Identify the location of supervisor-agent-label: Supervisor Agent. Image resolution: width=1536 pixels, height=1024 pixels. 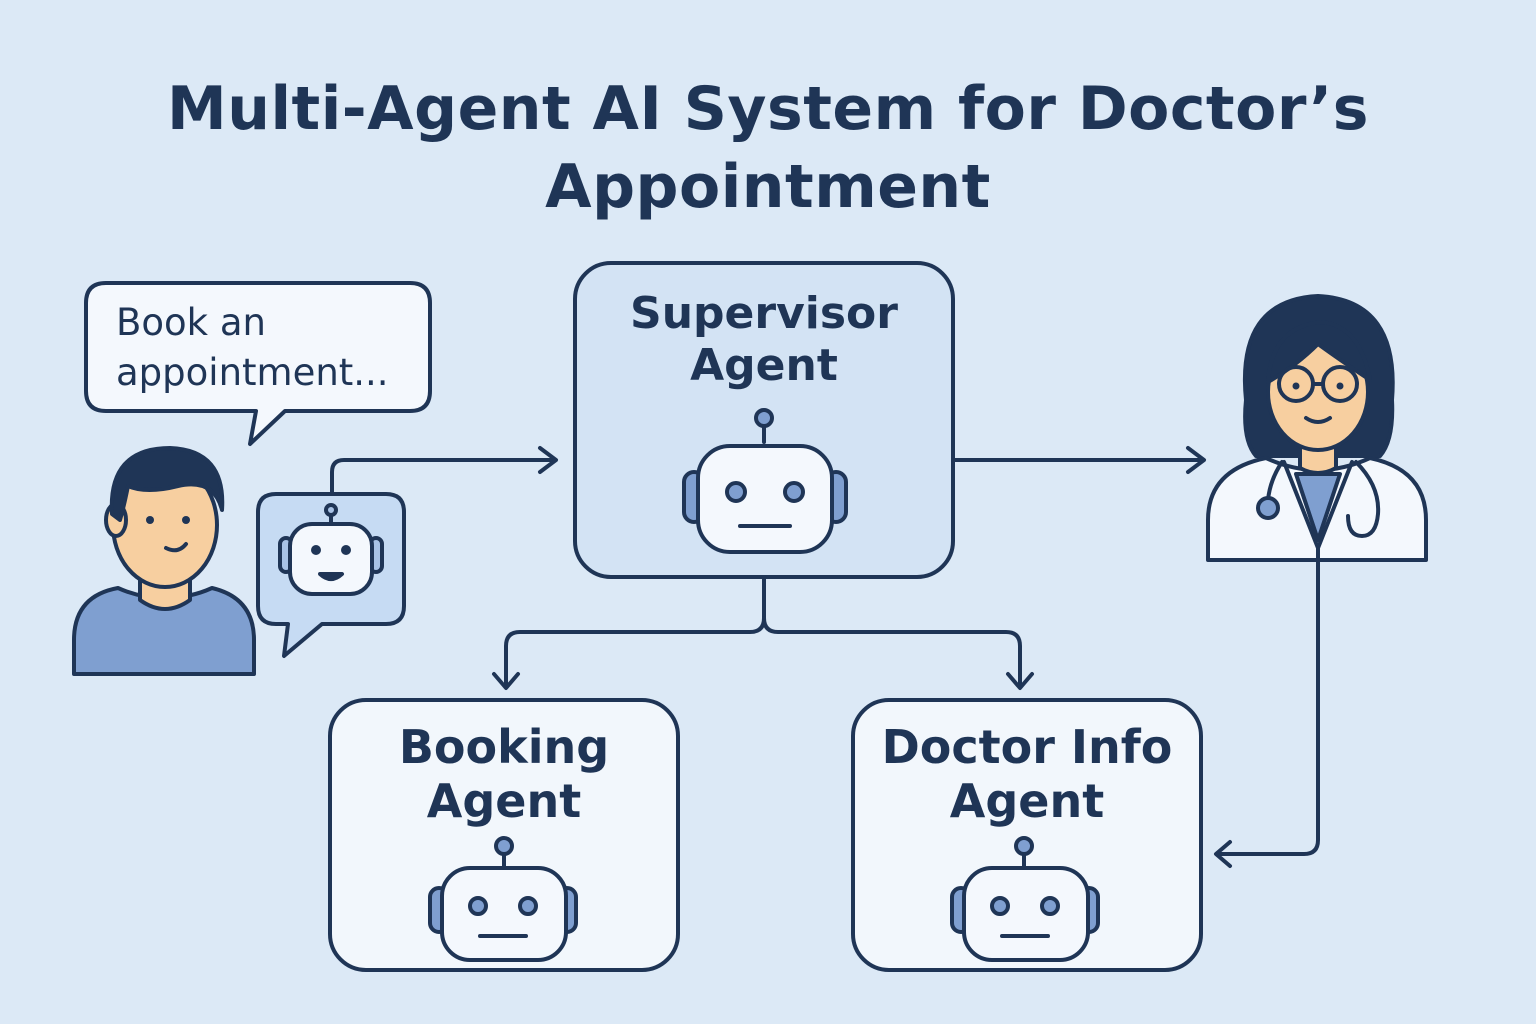
(764, 340).